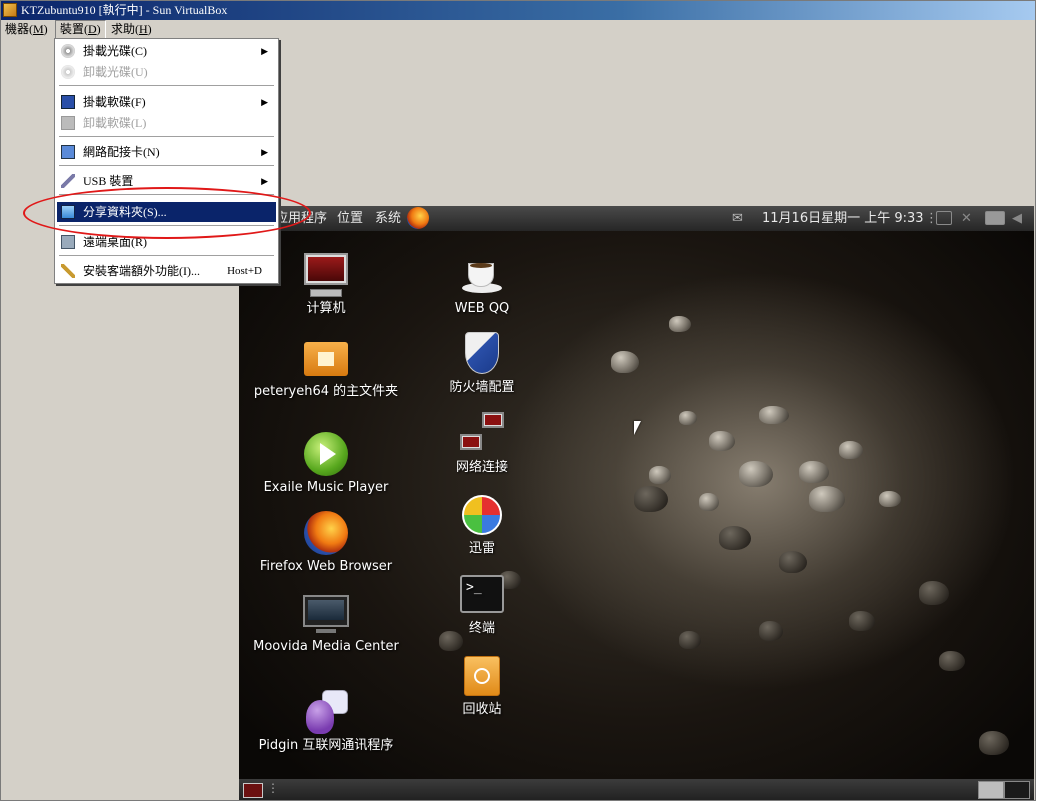 The image size is (1039, 803). What do you see at coordinates (636, 218) in the screenshot?
I see `gnome-top-panel: 应用程序 位置 系统 ✉ 11月16日星期一 上午 9:33 ⋮ ✕ ◀` at bounding box center [636, 218].